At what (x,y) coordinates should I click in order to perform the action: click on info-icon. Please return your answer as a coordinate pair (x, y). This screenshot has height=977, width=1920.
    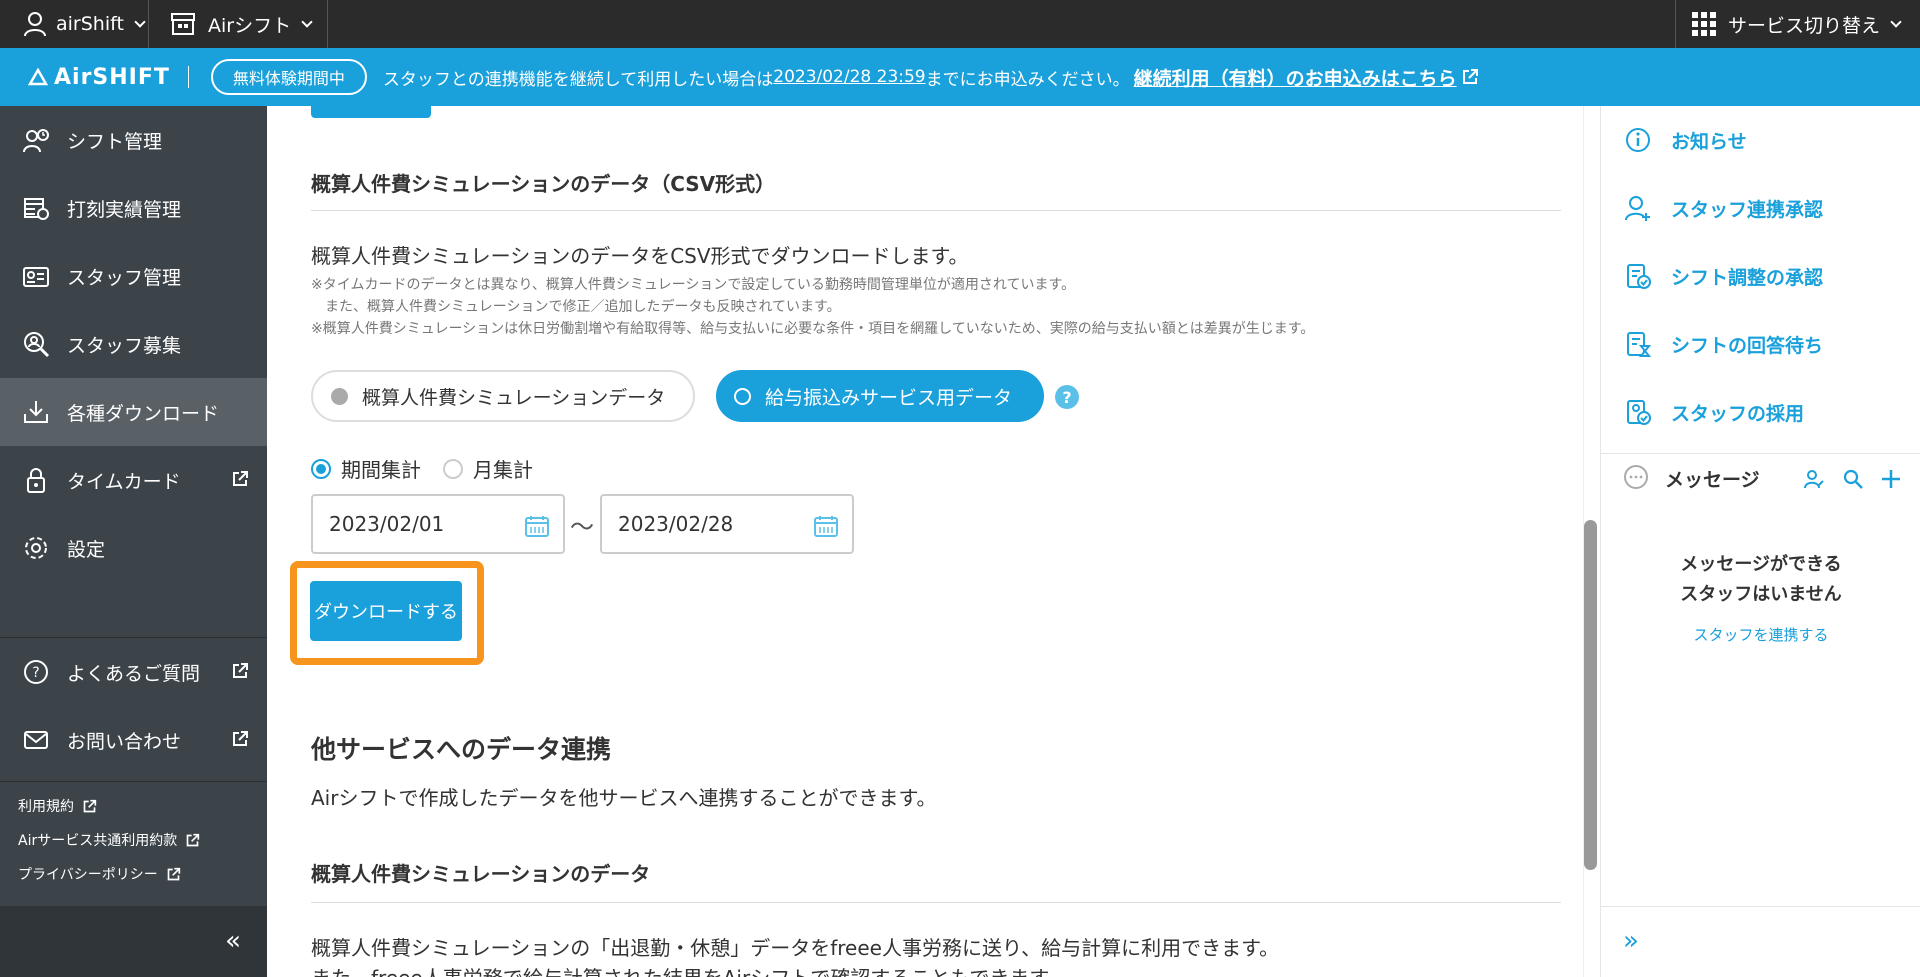
    Looking at the image, I should click on (1638, 140).